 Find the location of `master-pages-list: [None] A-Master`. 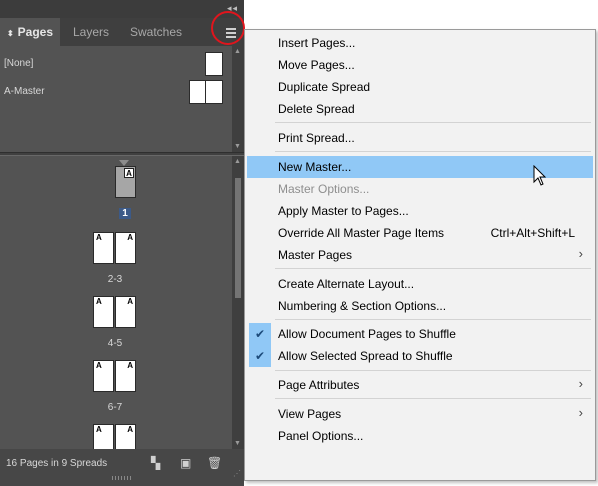

master-pages-list: [None] A-Master is located at coordinates (116, 99).